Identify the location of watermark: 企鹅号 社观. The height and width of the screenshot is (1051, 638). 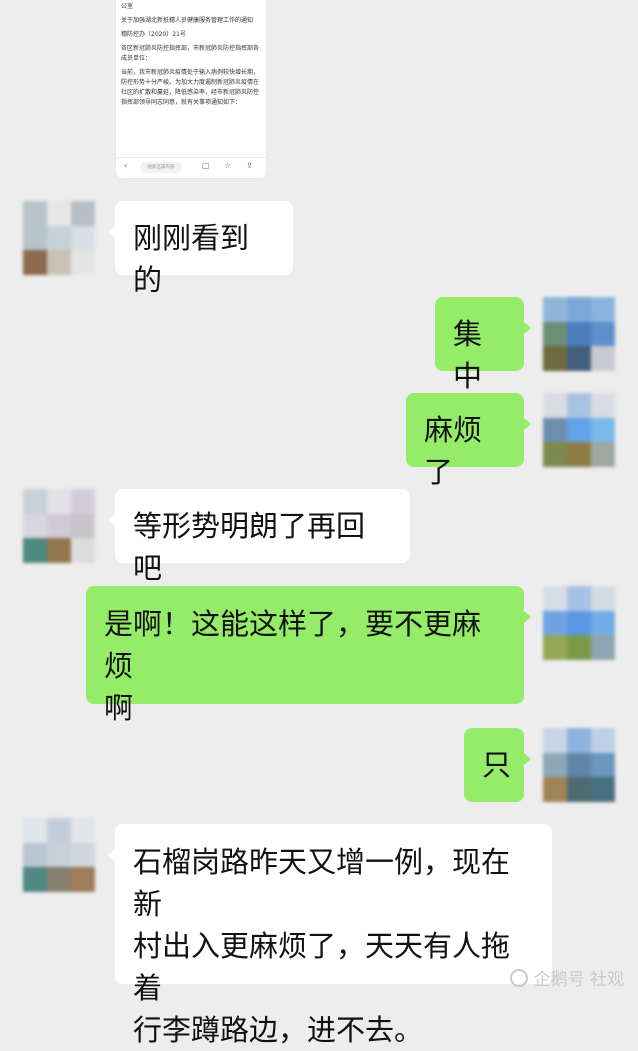
(566, 977).